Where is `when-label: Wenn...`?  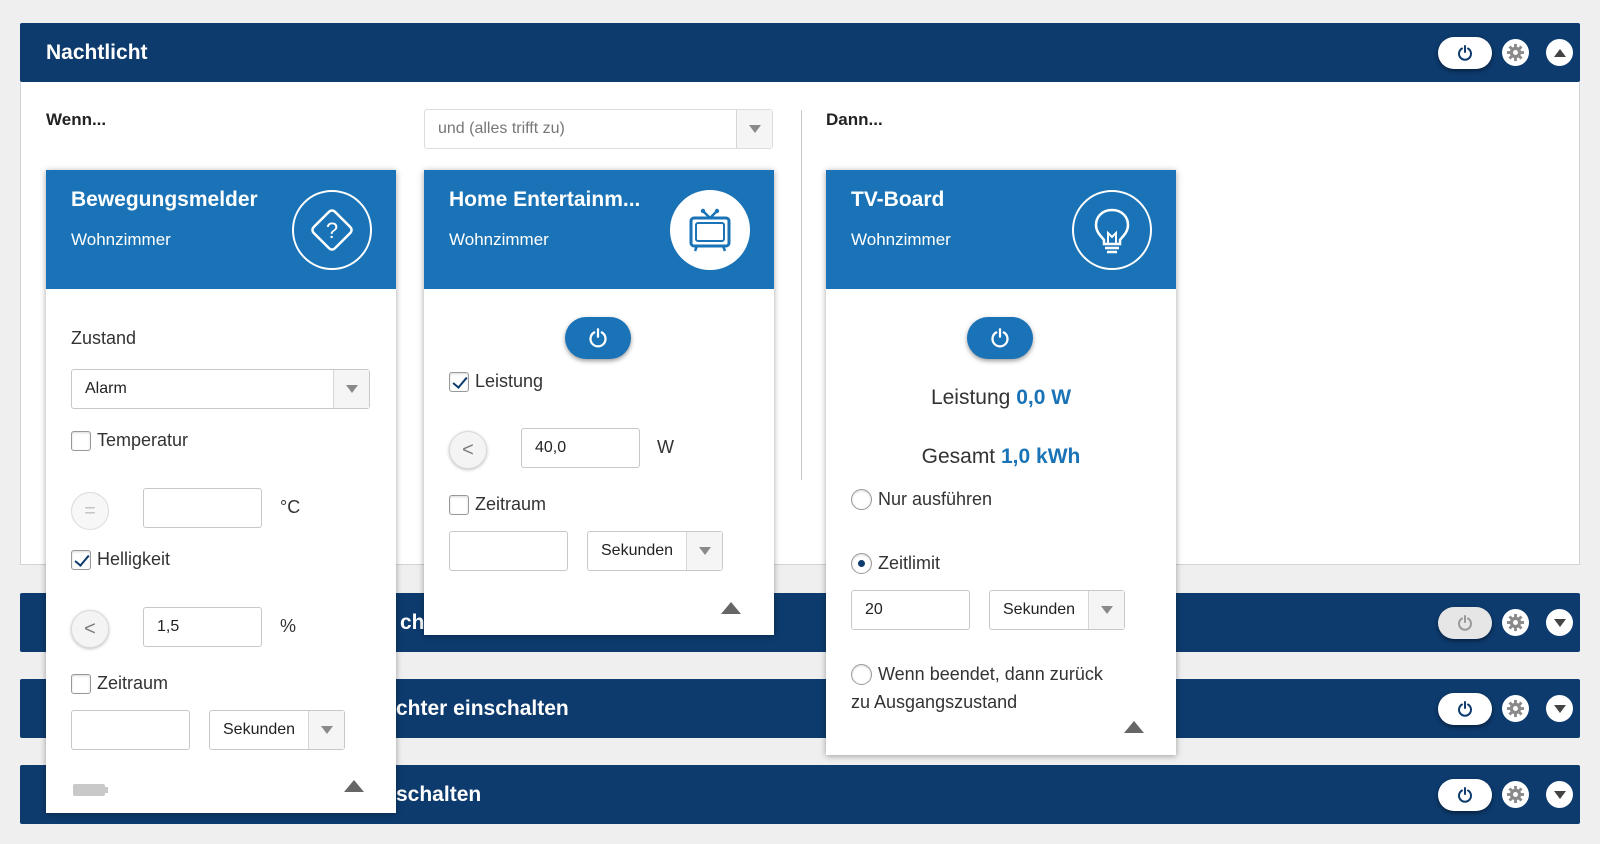 when-label: Wenn... is located at coordinates (76, 119).